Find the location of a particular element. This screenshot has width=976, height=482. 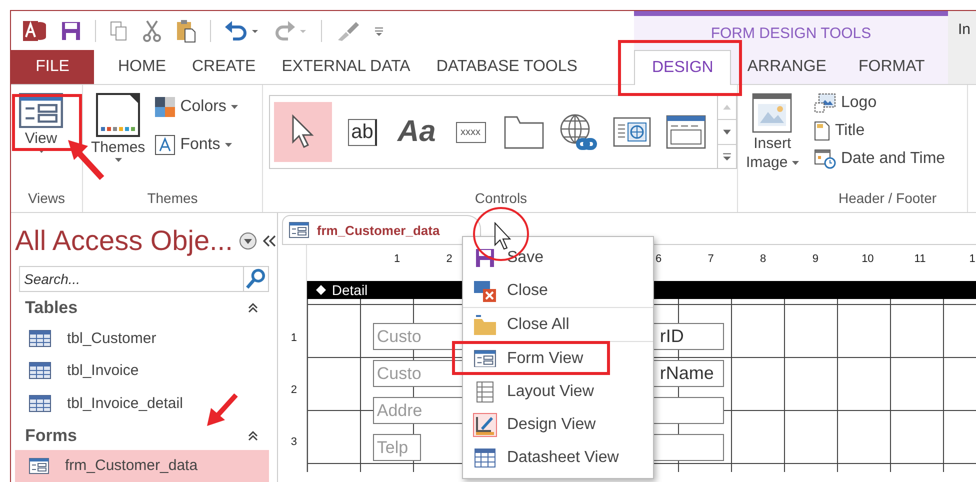

navigation-control-icon is located at coordinates (686, 132).